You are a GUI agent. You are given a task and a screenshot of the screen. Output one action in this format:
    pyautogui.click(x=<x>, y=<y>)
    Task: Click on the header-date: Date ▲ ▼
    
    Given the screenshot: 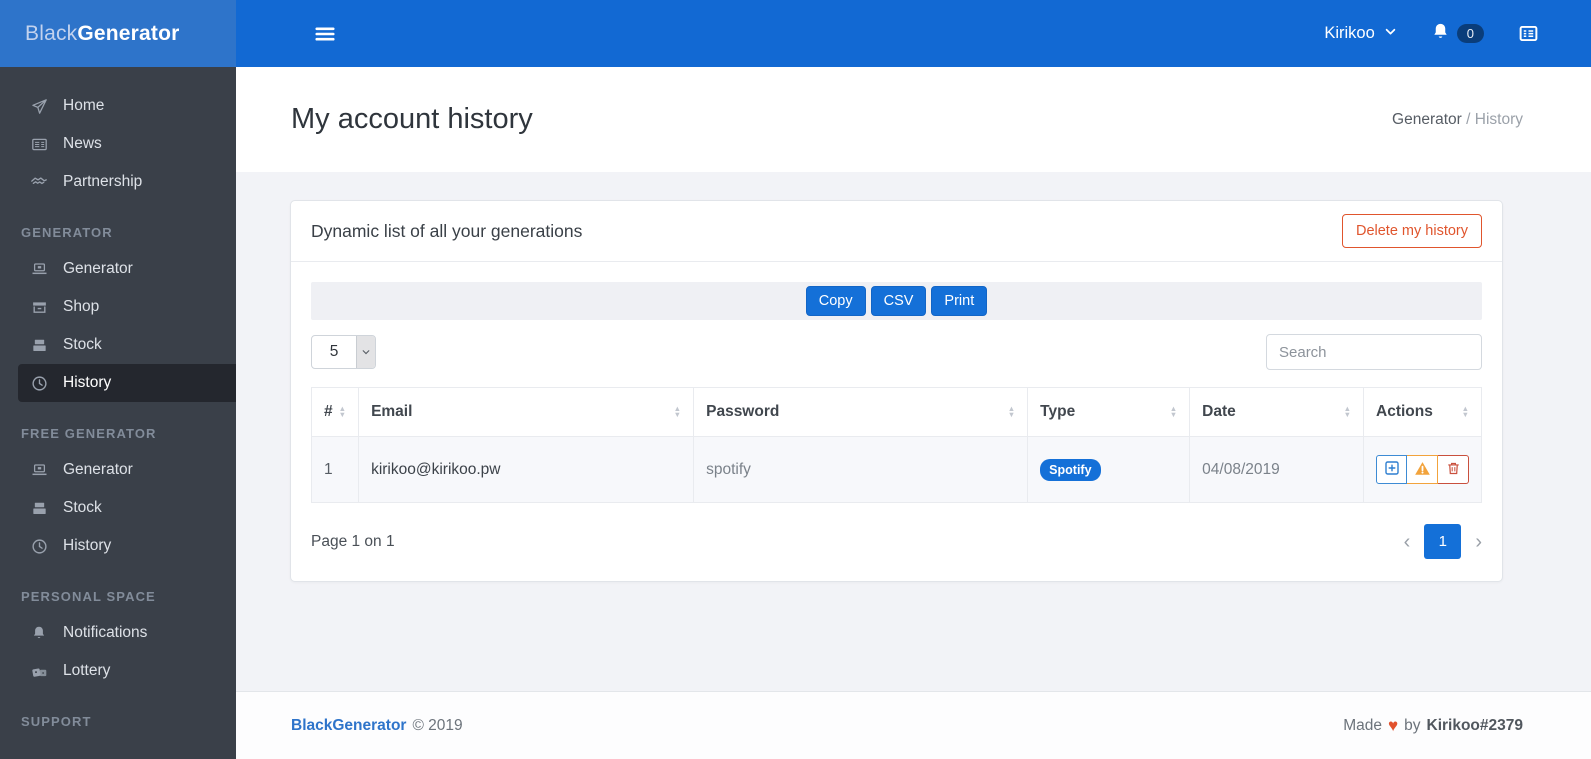 What is the action you would take?
    pyautogui.click(x=1276, y=412)
    